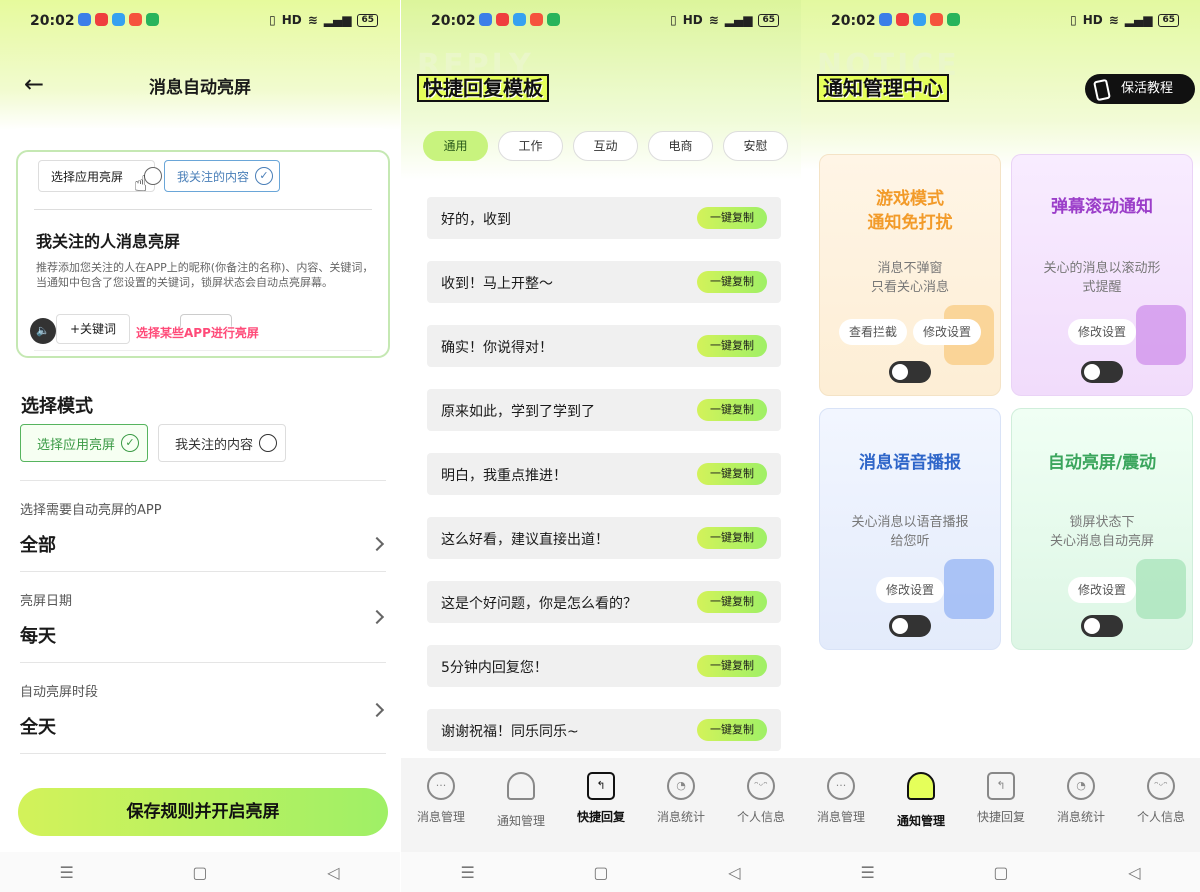 This screenshot has height=892, width=1200. I want to click on card-title-line: 通知免打扰, so click(910, 223).